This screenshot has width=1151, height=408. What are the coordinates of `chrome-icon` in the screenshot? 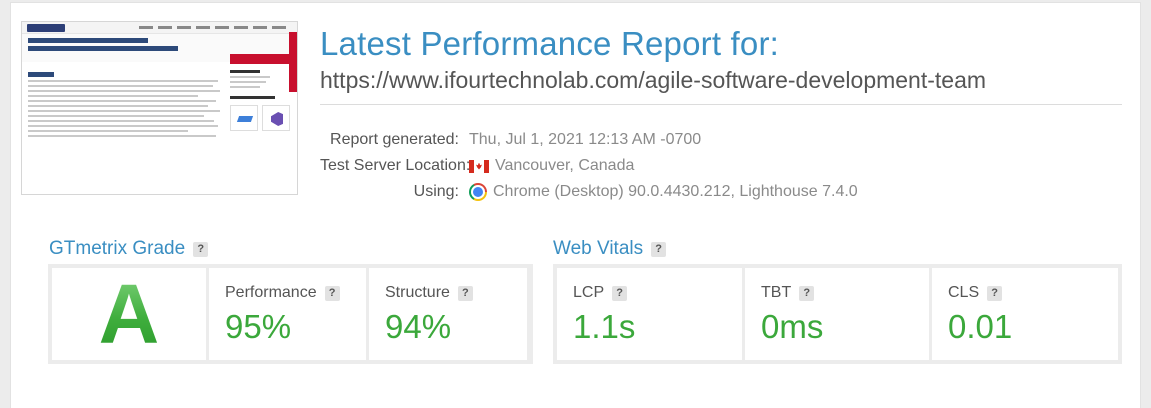 It's located at (478, 192).